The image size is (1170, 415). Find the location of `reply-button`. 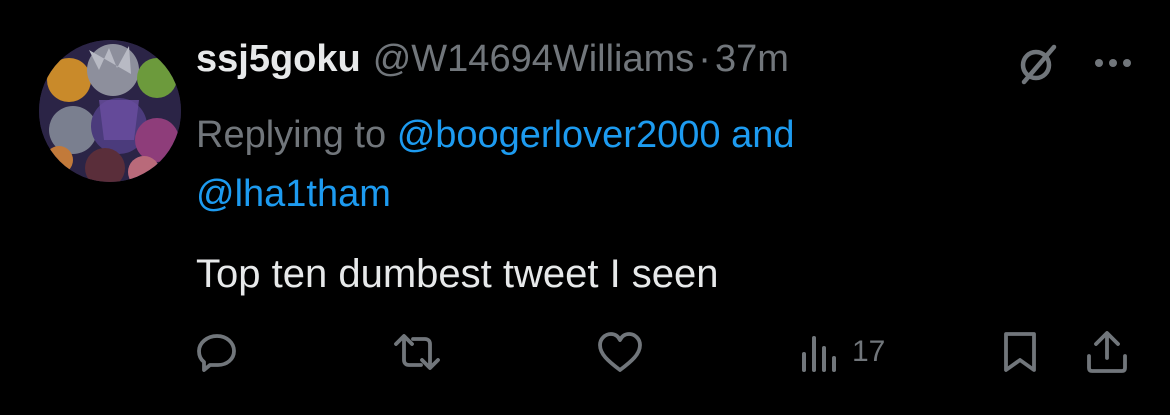

reply-button is located at coordinates (217, 352).